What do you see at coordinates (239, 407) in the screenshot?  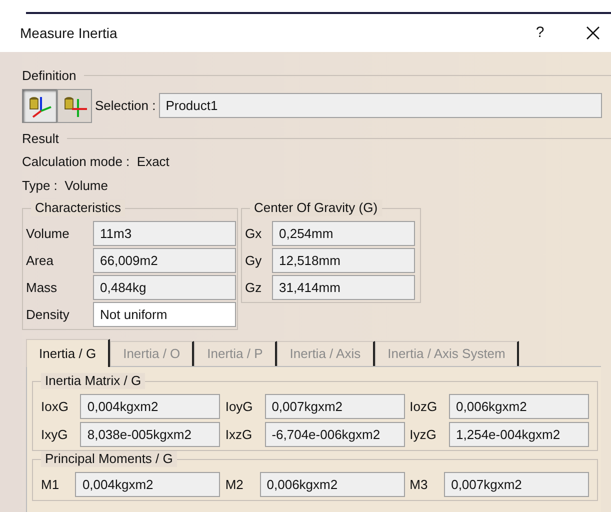 I see `field-label: IoyG` at bounding box center [239, 407].